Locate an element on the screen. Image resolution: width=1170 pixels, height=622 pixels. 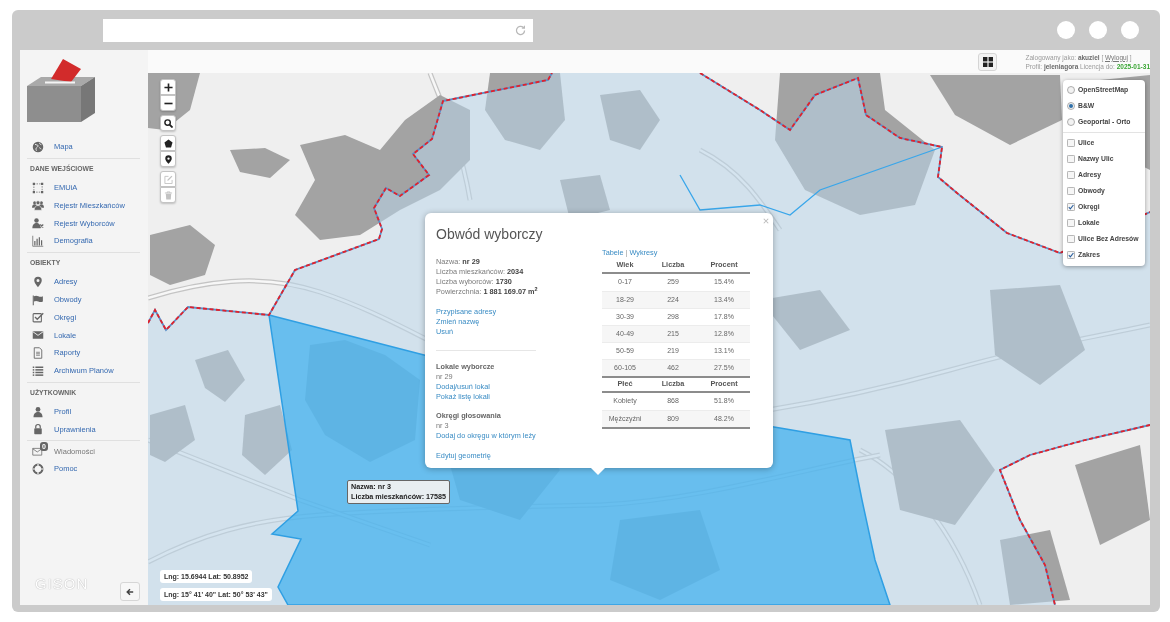
collapse-sidebar-button is located at coordinates (130, 591).